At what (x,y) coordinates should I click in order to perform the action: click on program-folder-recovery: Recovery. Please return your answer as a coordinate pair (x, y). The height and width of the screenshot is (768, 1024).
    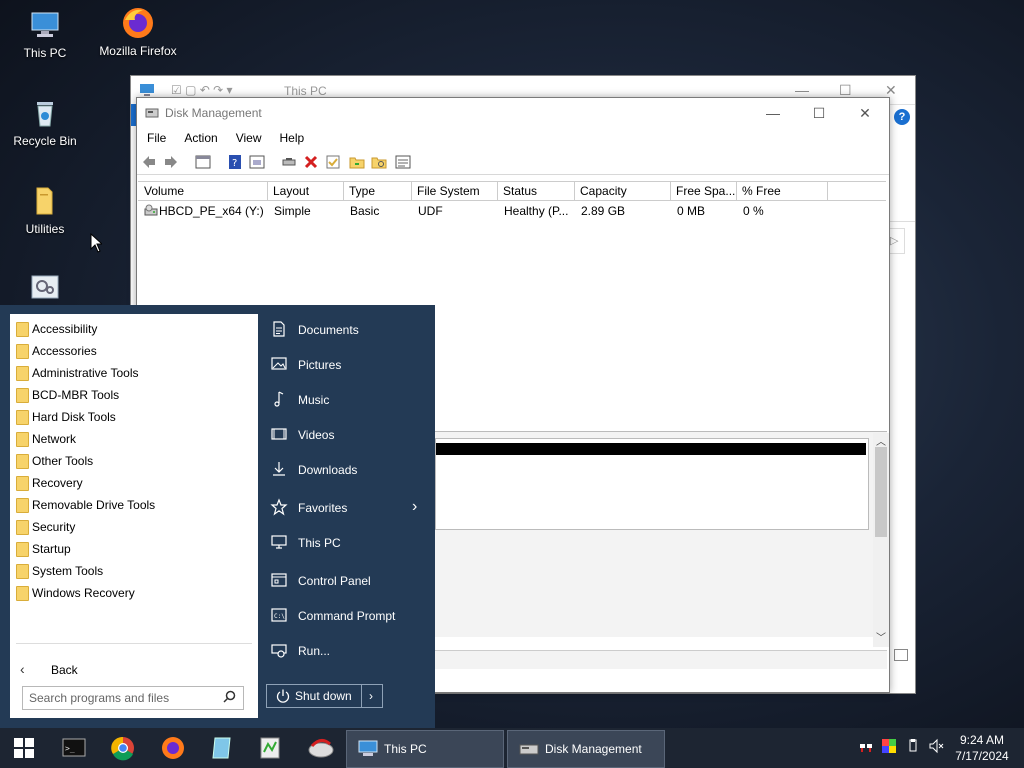
    Looking at the image, I should click on (134, 483).